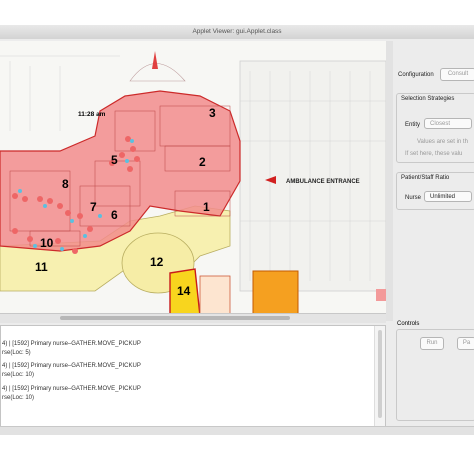 The height and width of the screenshot is (474, 474). What do you see at coordinates (323, 182) in the screenshot?
I see `ambulance-entrance-label: AMBULANCE ENTRANCE` at bounding box center [323, 182].